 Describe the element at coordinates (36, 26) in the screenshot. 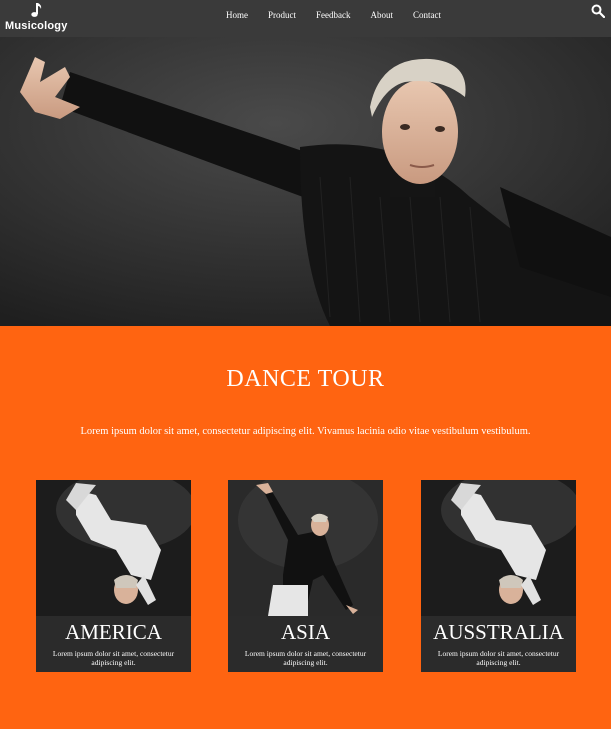

I see `brand-name: Musicology` at that location.